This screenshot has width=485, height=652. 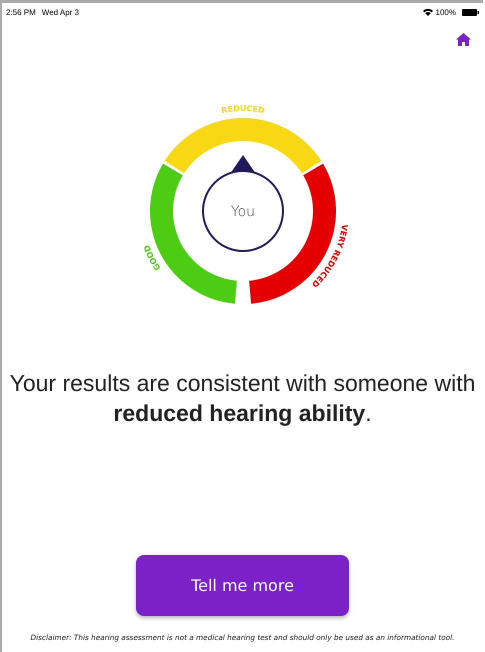 I want to click on wifi-icon, so click(x=427, y=12).